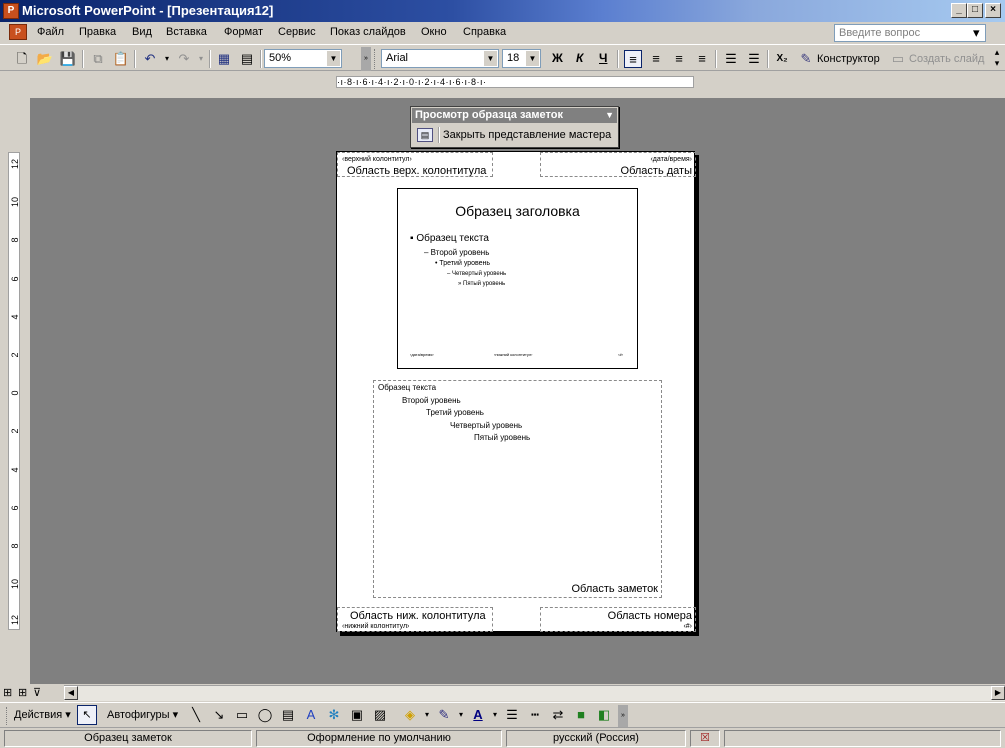 This screenshot has width=1005, height=748. Describe the element at coordinates (478, 715) in the screenshot. I see `font-color-icon: A` at that location.